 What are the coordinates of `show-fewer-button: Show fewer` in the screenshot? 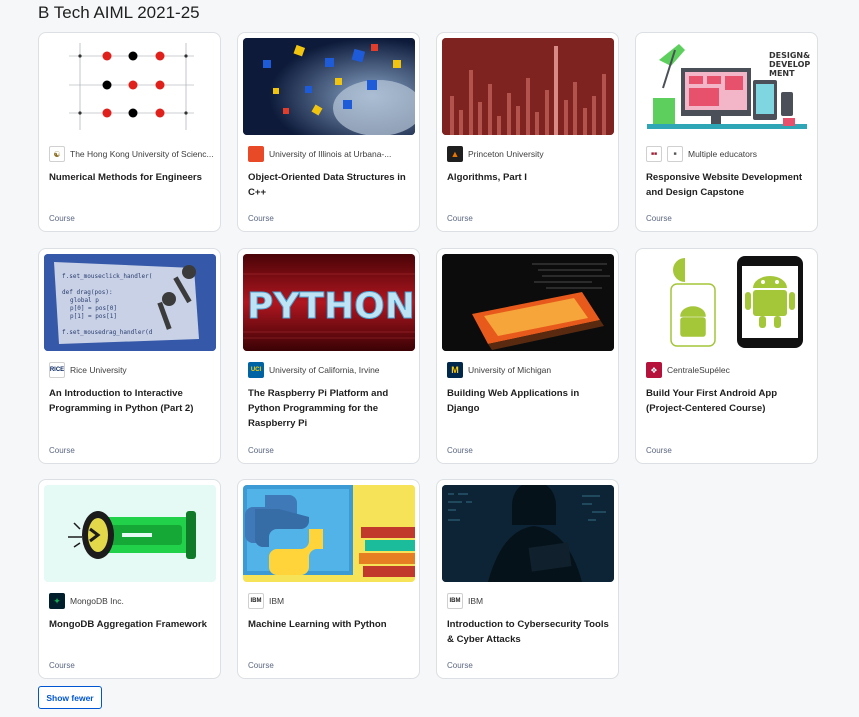 It's located at (70, 697).